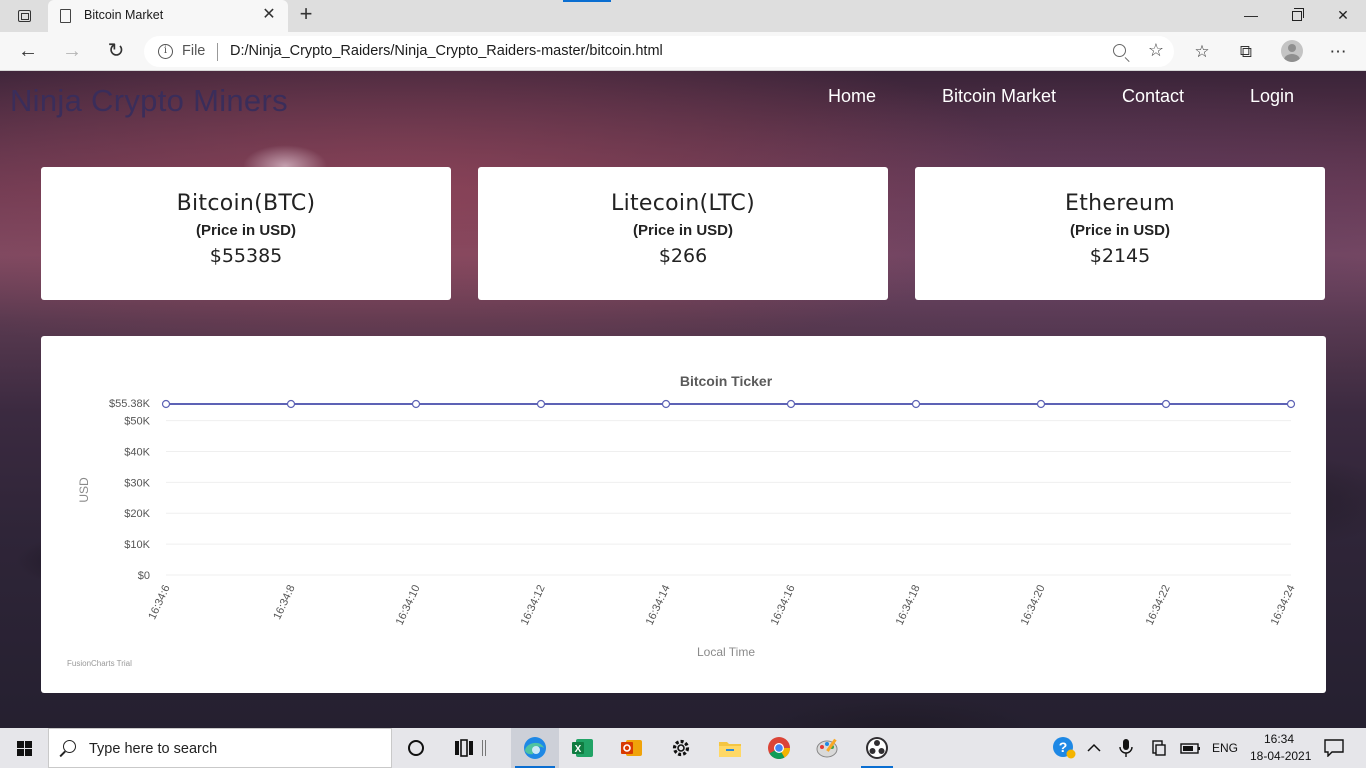  What do you see at coordinates (284, 602) in the screenshot?
I see `x-tick-label: 16:34:8` at bounding box center [284, 602].